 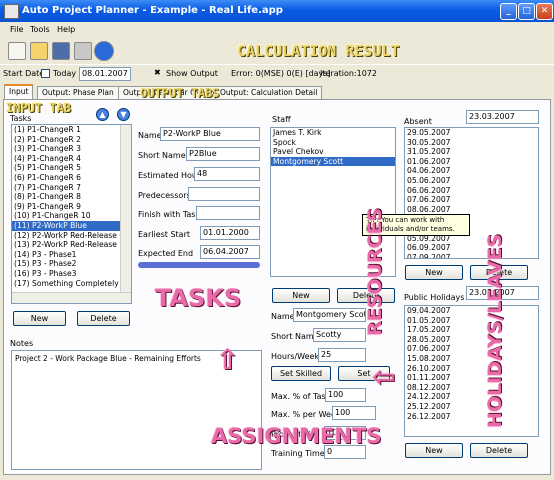 I want to click on staff-short-name-field: Scotty, so click(x=339, y=335).